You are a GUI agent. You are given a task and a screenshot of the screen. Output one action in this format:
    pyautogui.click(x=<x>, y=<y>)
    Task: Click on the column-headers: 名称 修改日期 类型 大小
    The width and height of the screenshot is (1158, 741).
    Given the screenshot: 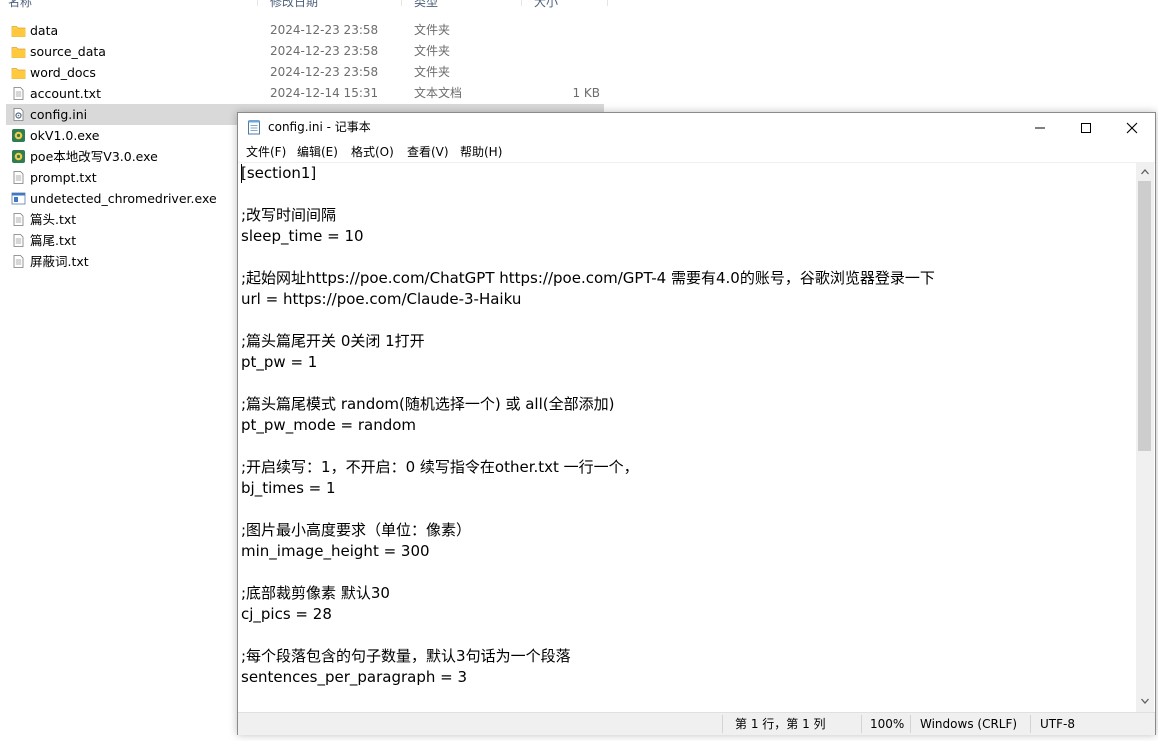 What is the action you would take?
    pyautogui.click(x=305, y=6)
    